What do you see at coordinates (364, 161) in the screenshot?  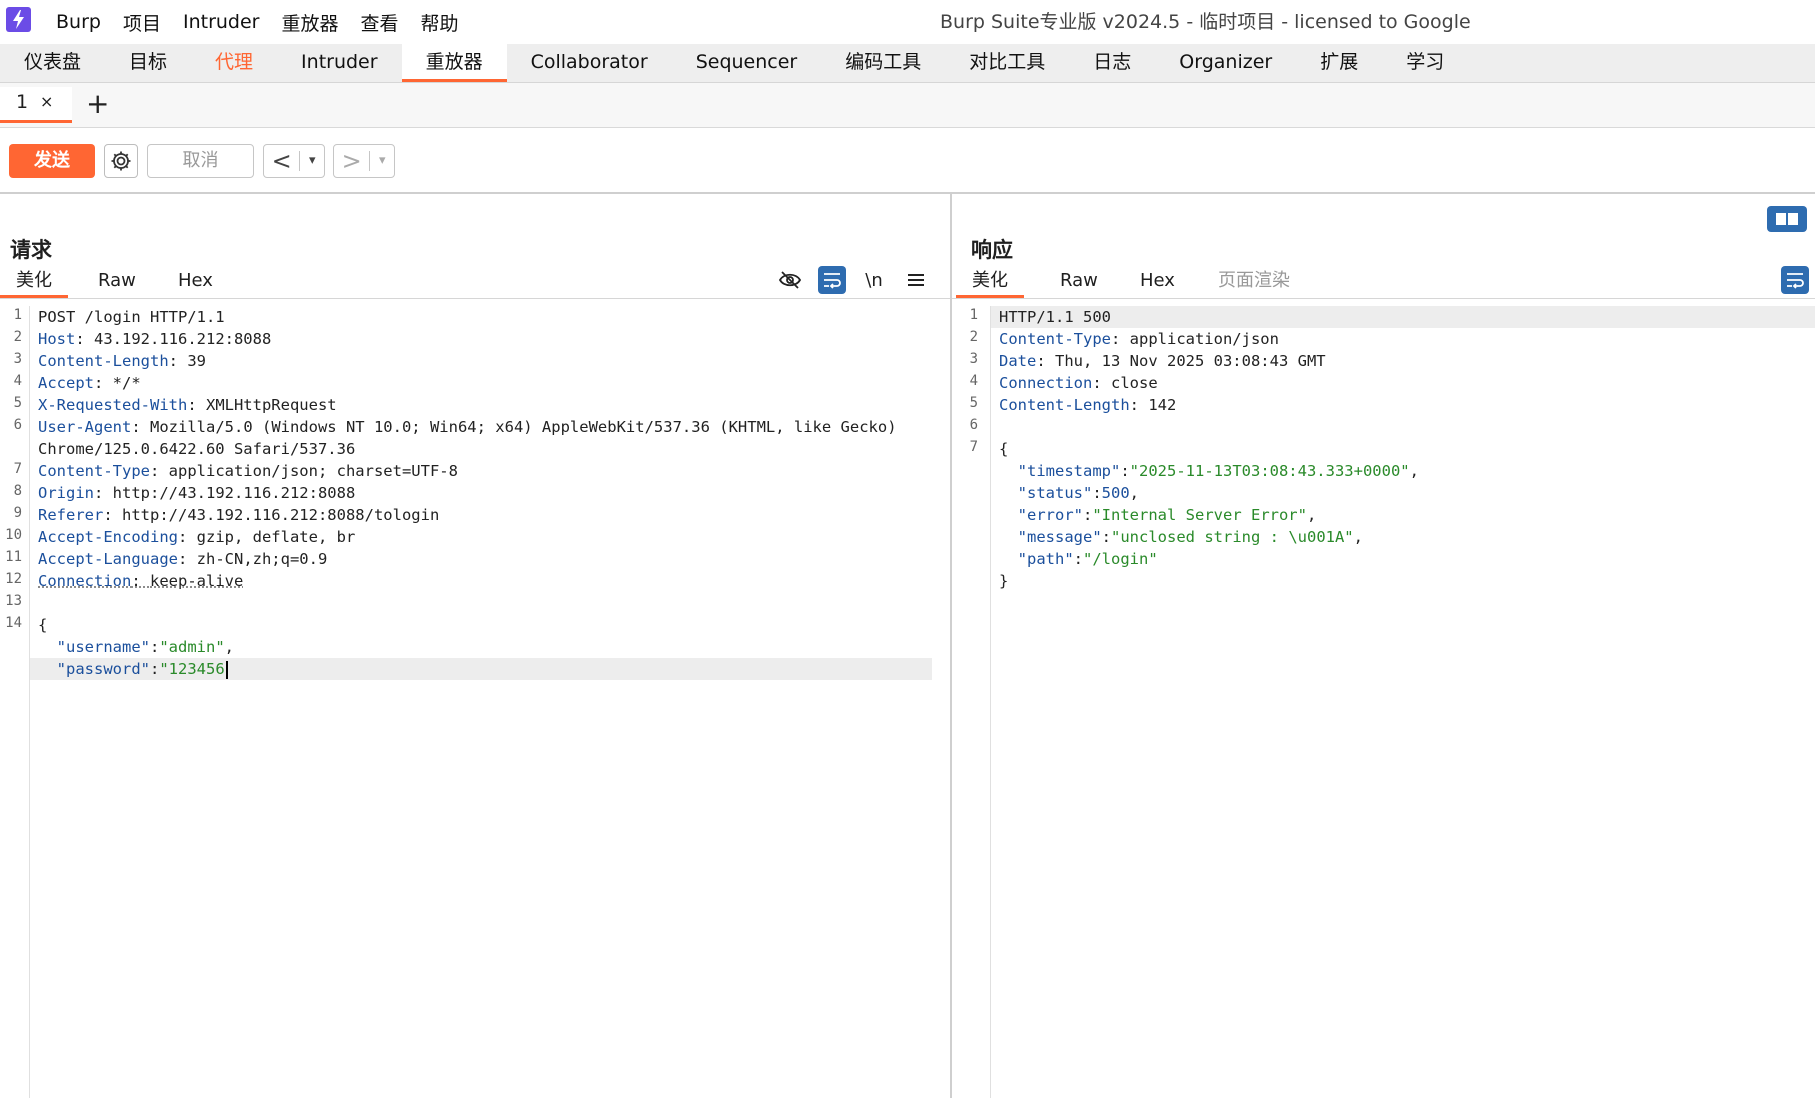 I see `forward-button: > ▾` at bounding box center [364, 161].